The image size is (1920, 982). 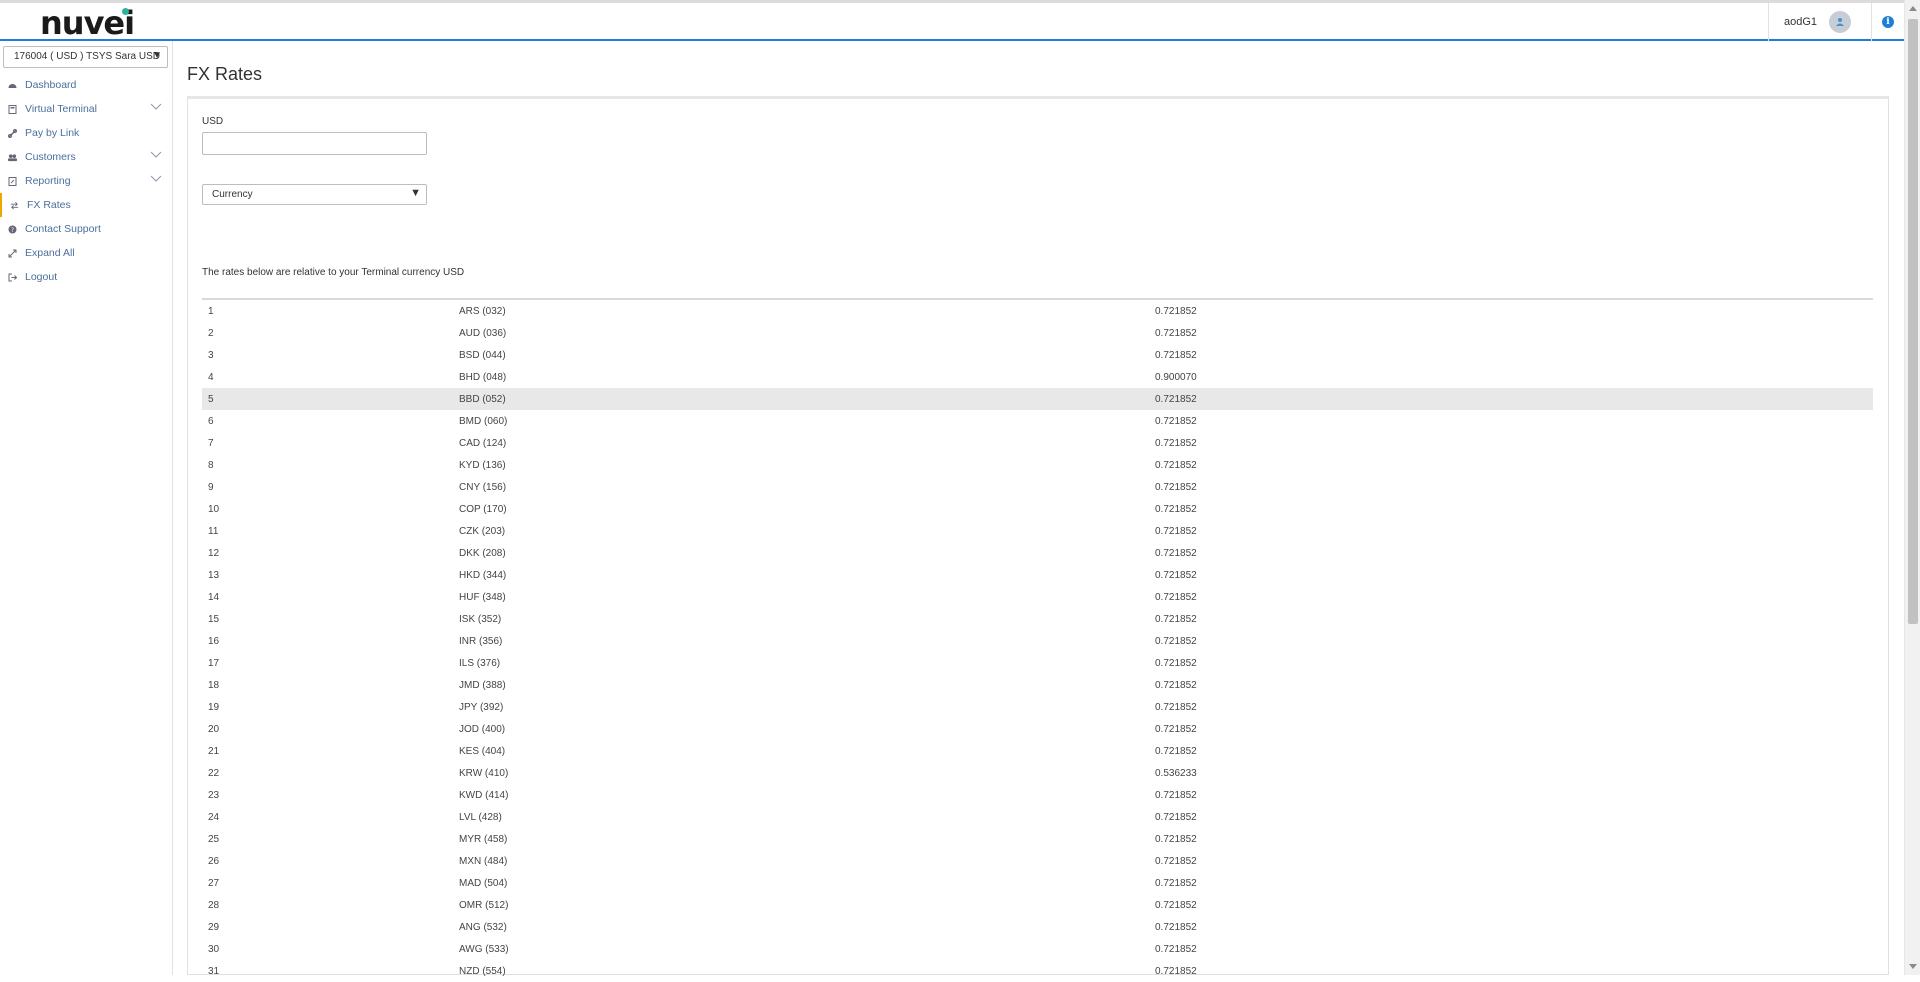 I want to click on currency-code: CAD (124), so click(x=483, y=443).